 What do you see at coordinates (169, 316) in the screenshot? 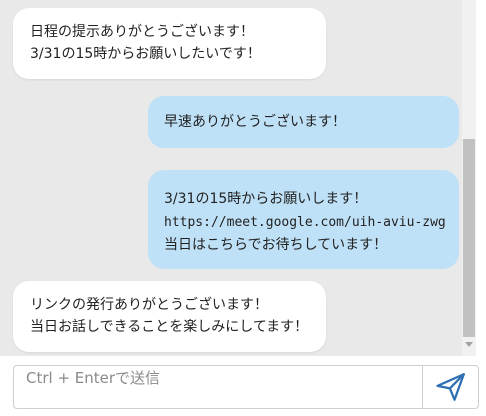
I see `incoming-message-bubble: リンクの発行ありがとうございます！ 当日お話しできることを楽しみにしてます！` at bounding box center [169, 316].